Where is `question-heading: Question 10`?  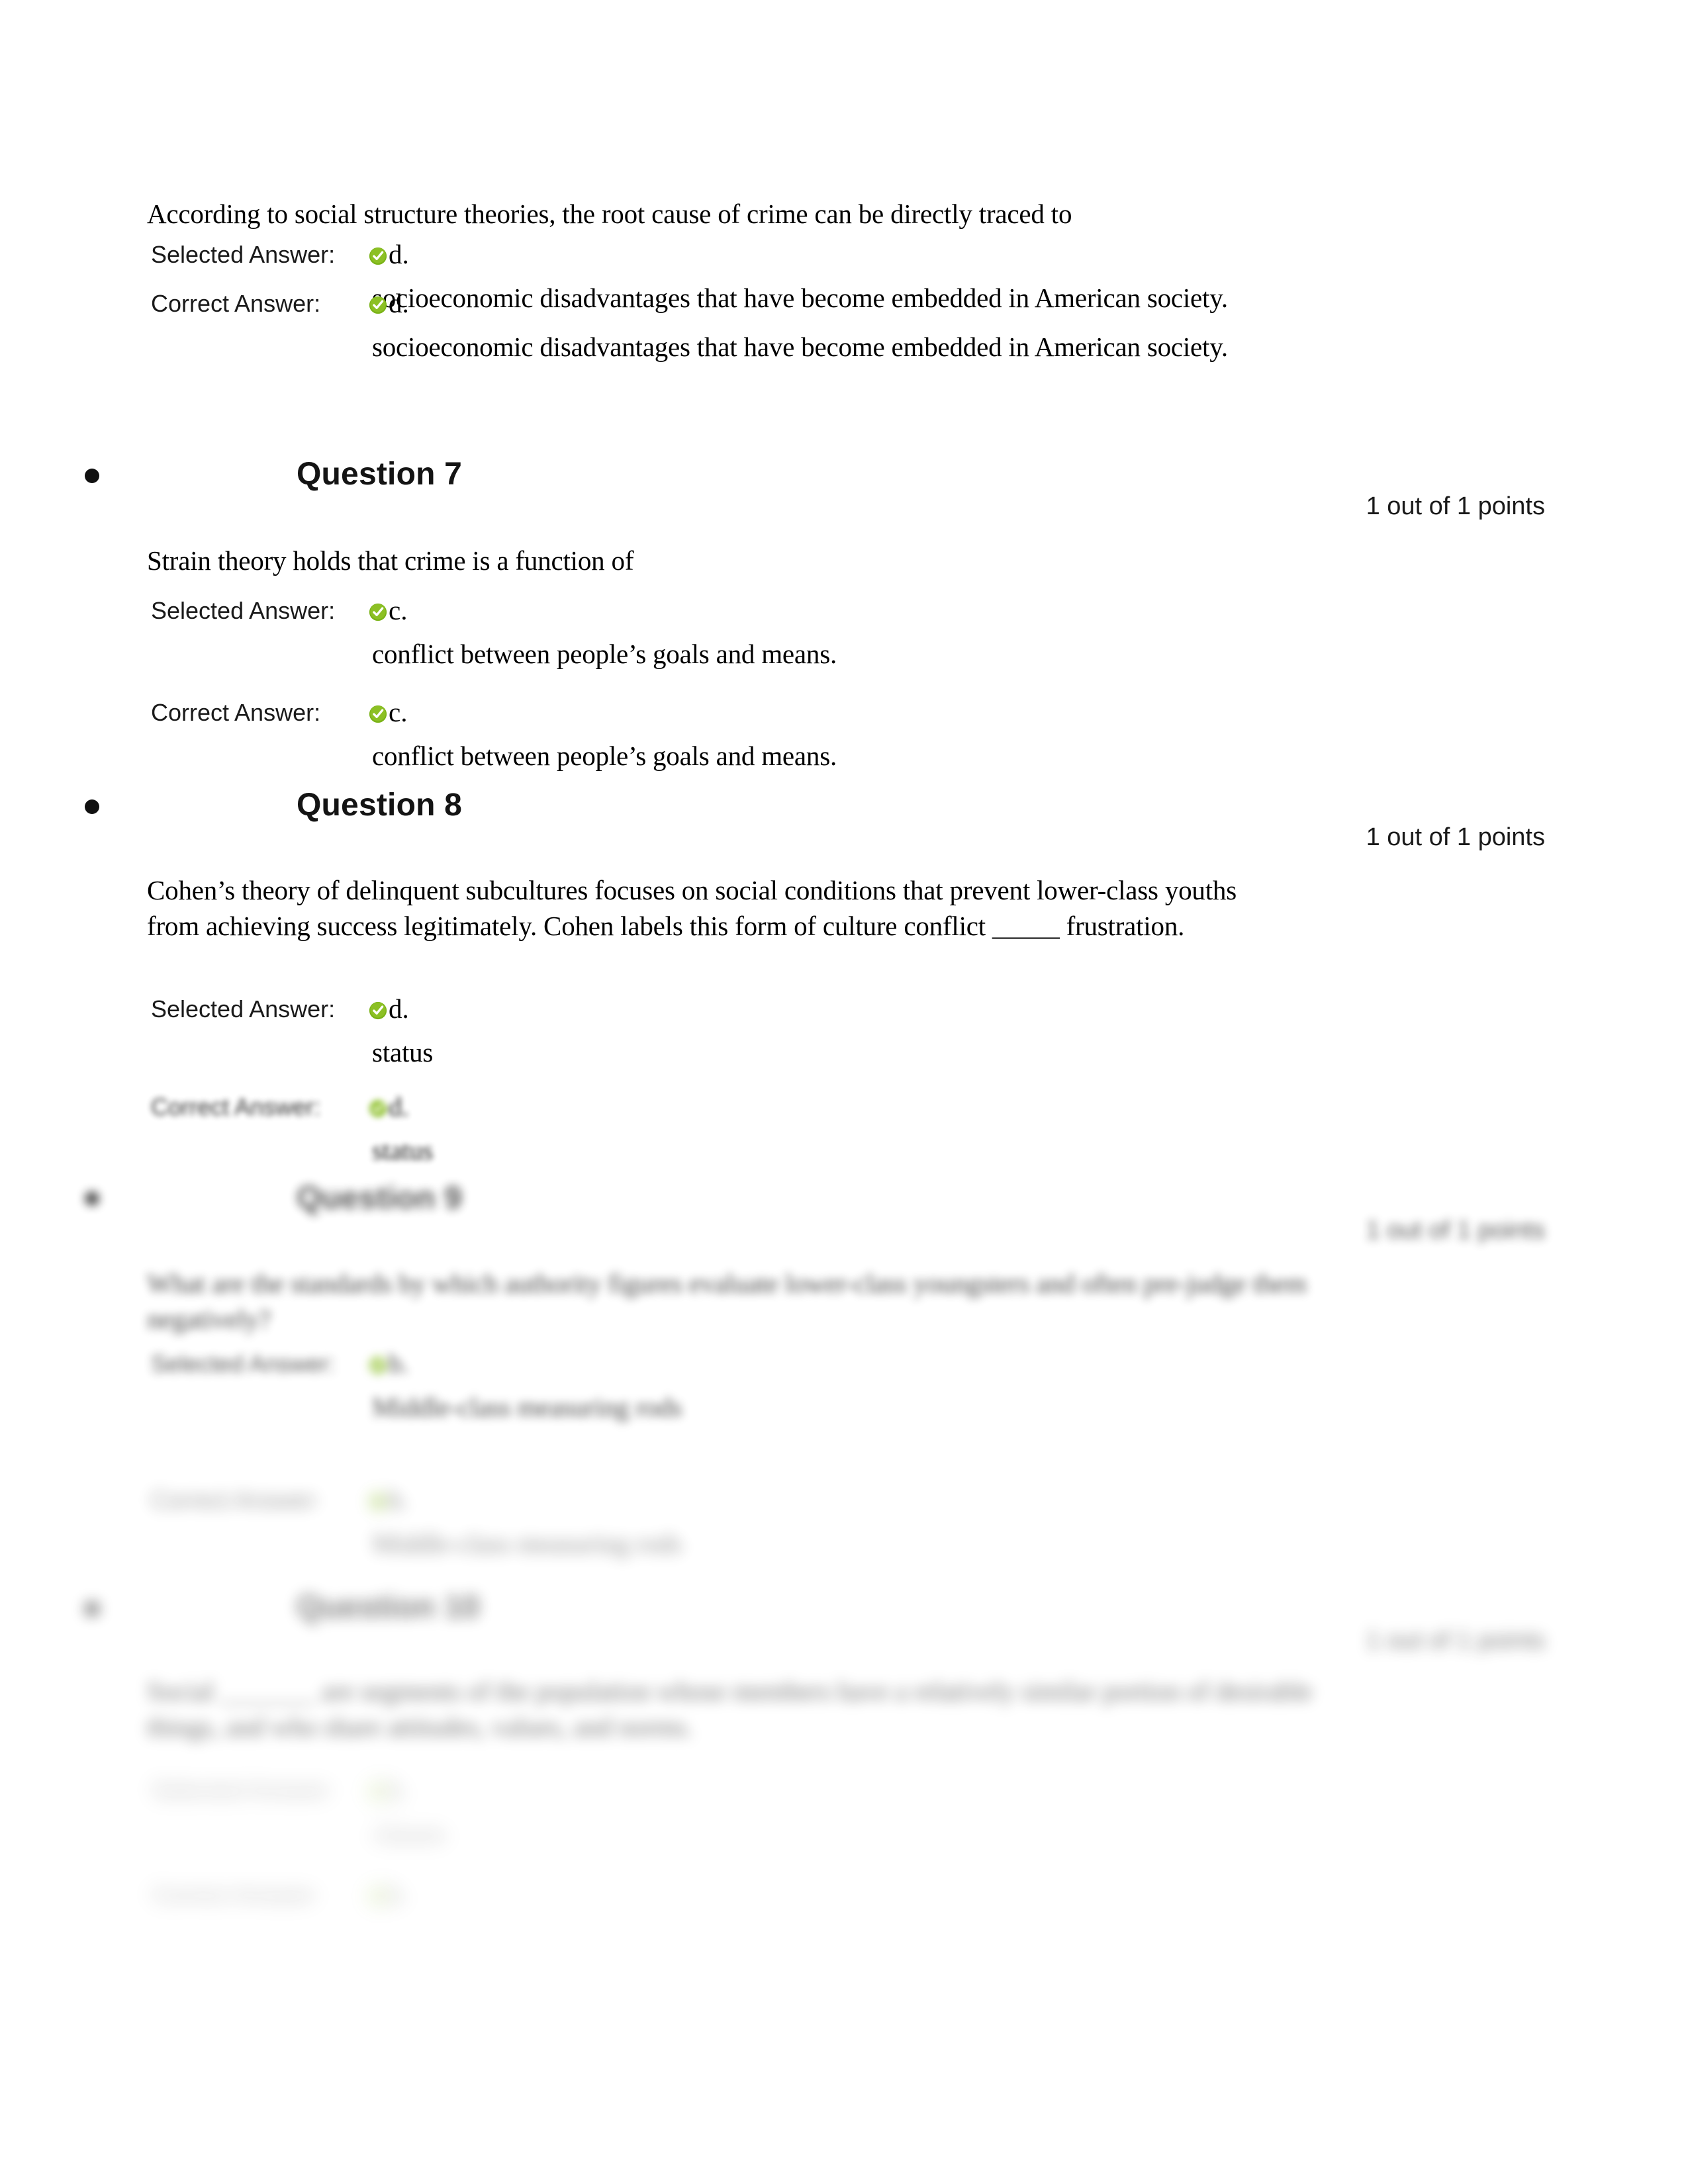
question-heading: Question 10 is located at coordinates (388, 1607).